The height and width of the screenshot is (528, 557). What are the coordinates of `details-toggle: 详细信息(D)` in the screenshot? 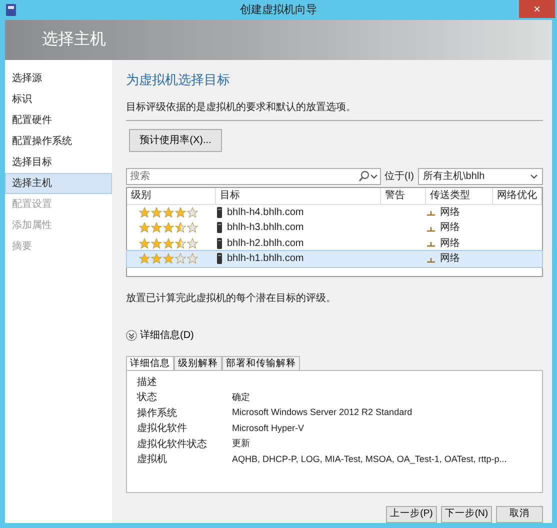 It's located at (160, 336).